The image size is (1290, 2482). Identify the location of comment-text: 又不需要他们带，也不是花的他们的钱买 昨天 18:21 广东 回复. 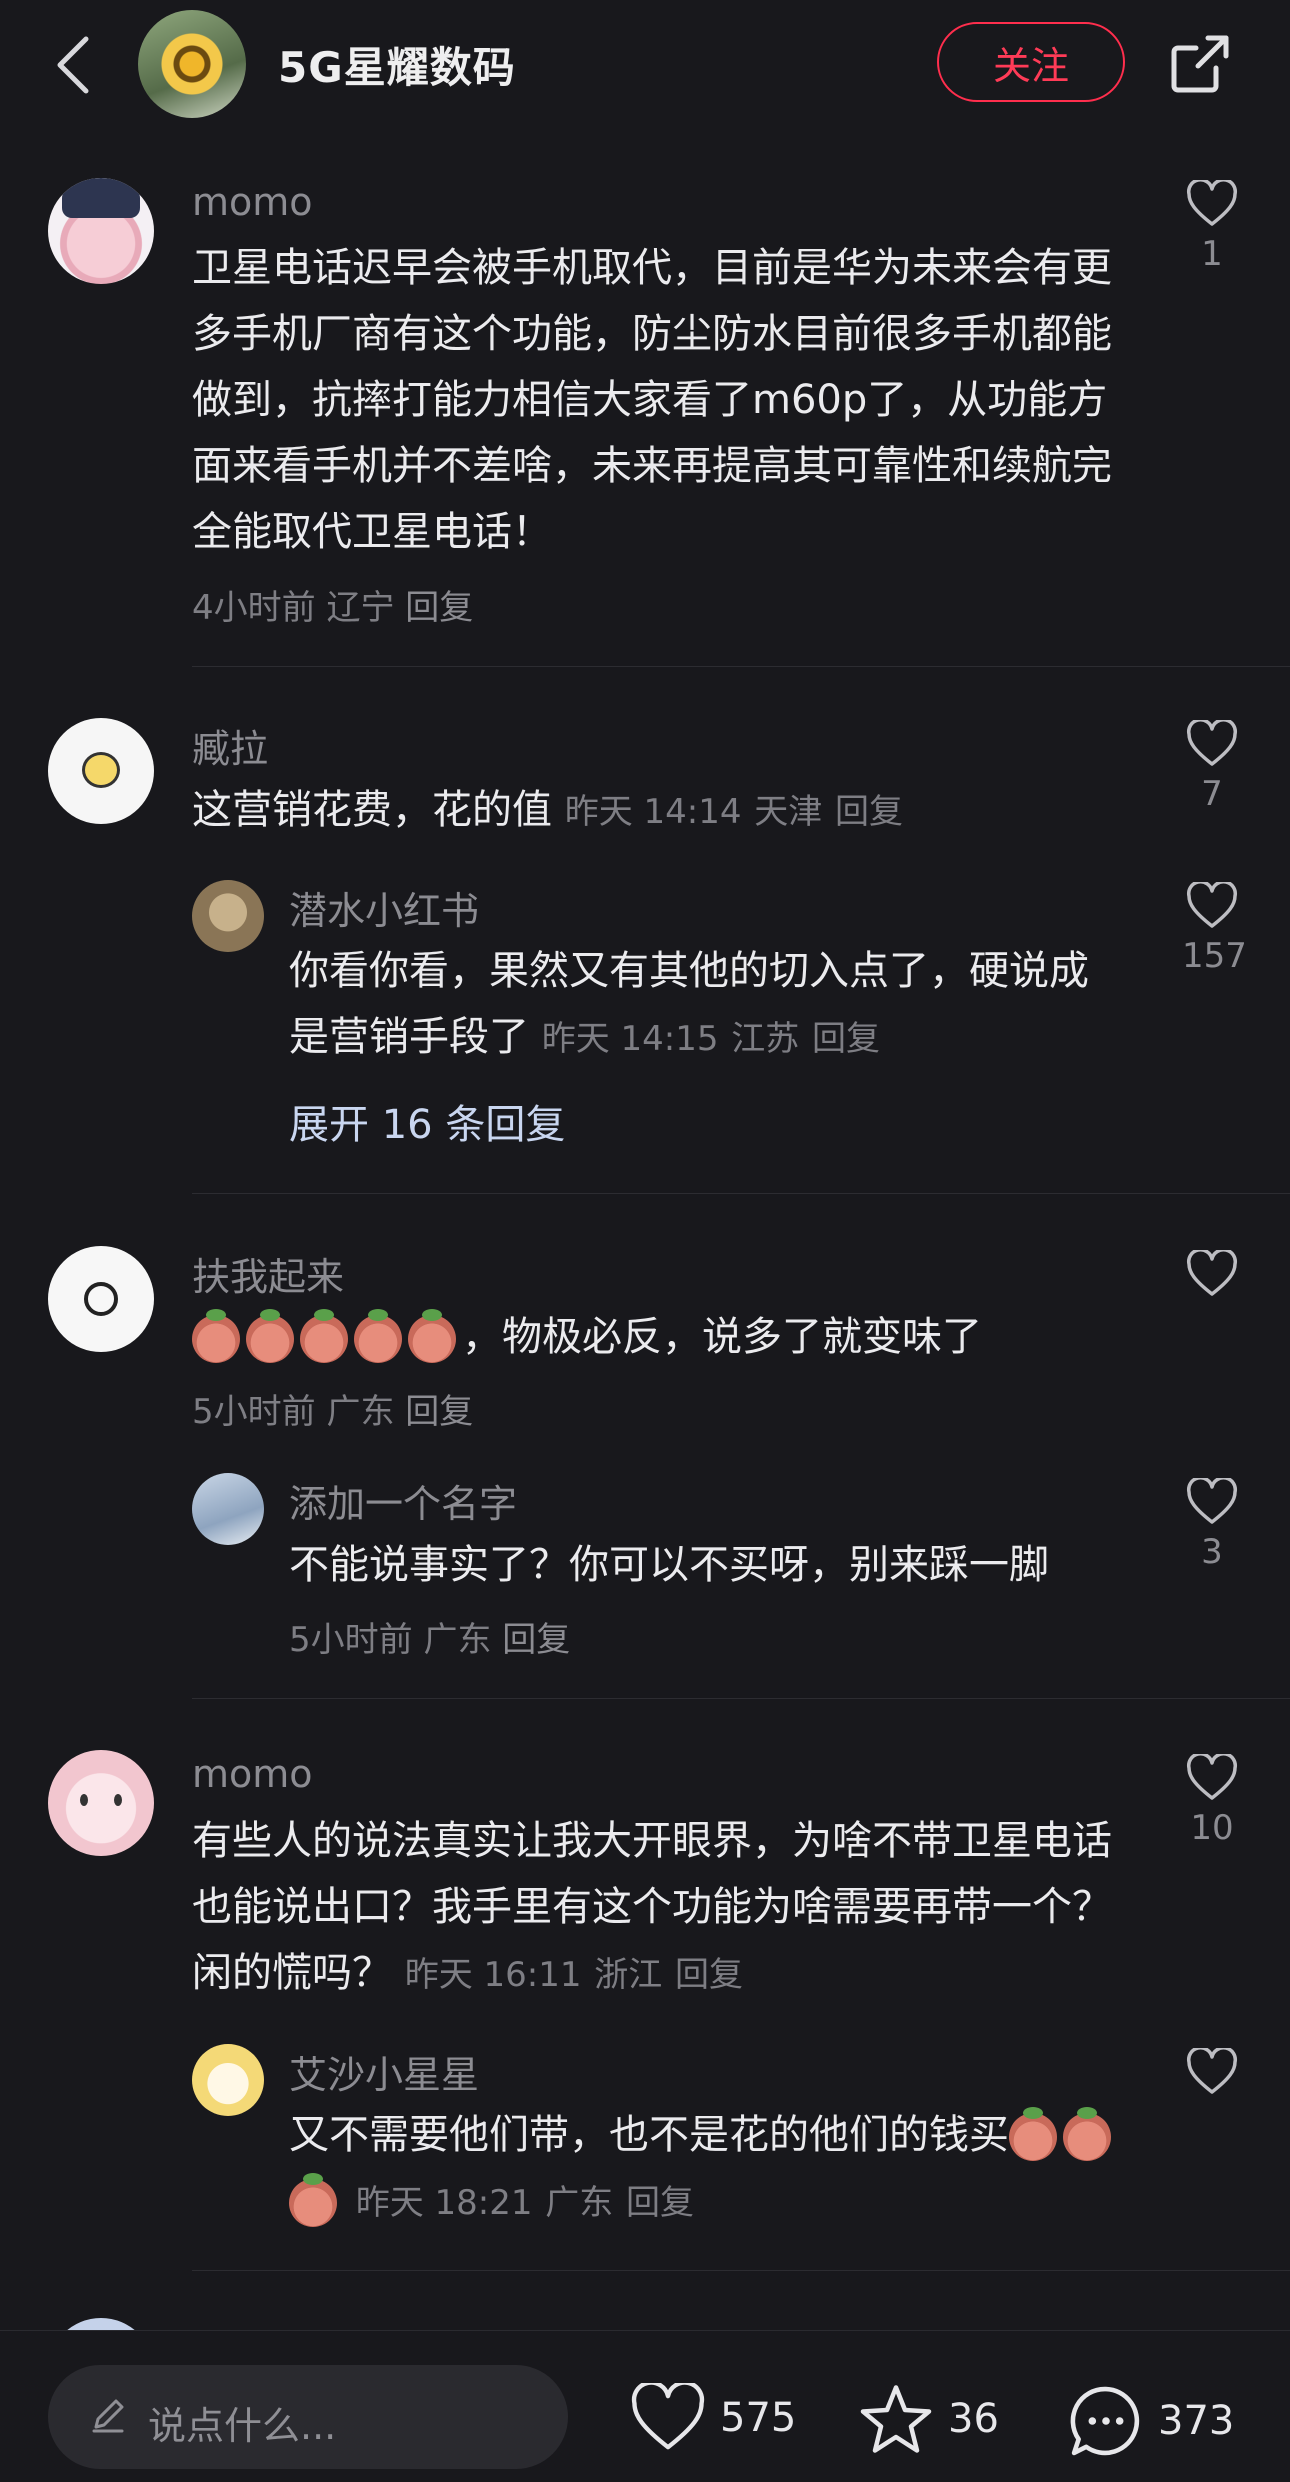
(709, 2169).